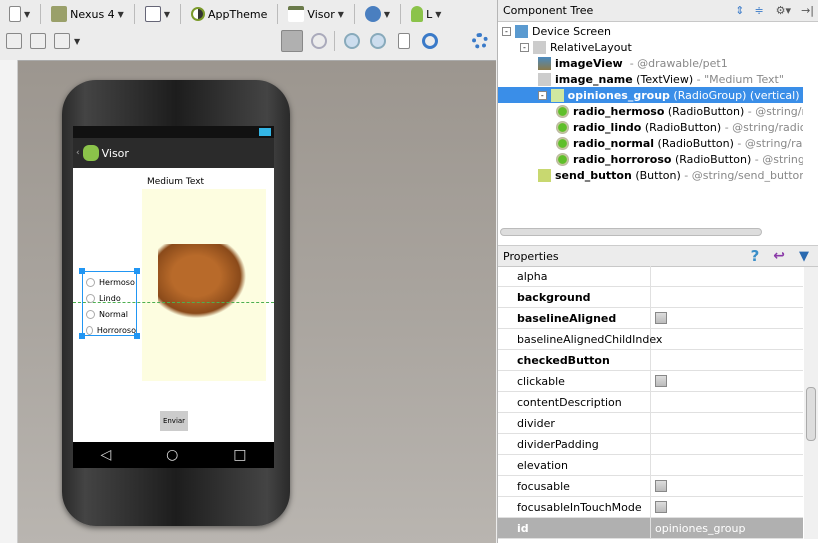 The width and height of the screenshot is (818, 543). Describe the element at coordinates (173, 153) in the screenshot. I see `action-bar: ‹ Visor` at that location.